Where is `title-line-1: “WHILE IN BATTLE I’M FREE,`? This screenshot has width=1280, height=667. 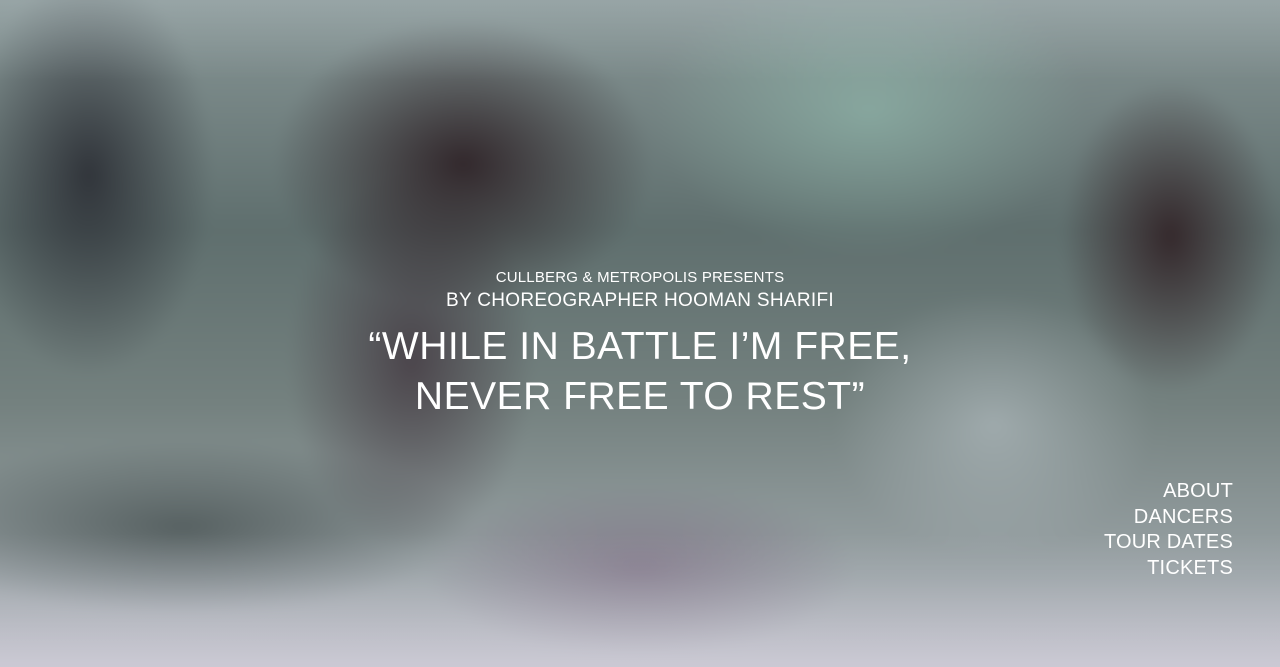
title-line-1: “WHILE IN BATTLE I’M FREE, is located at coordinates (640, 346).